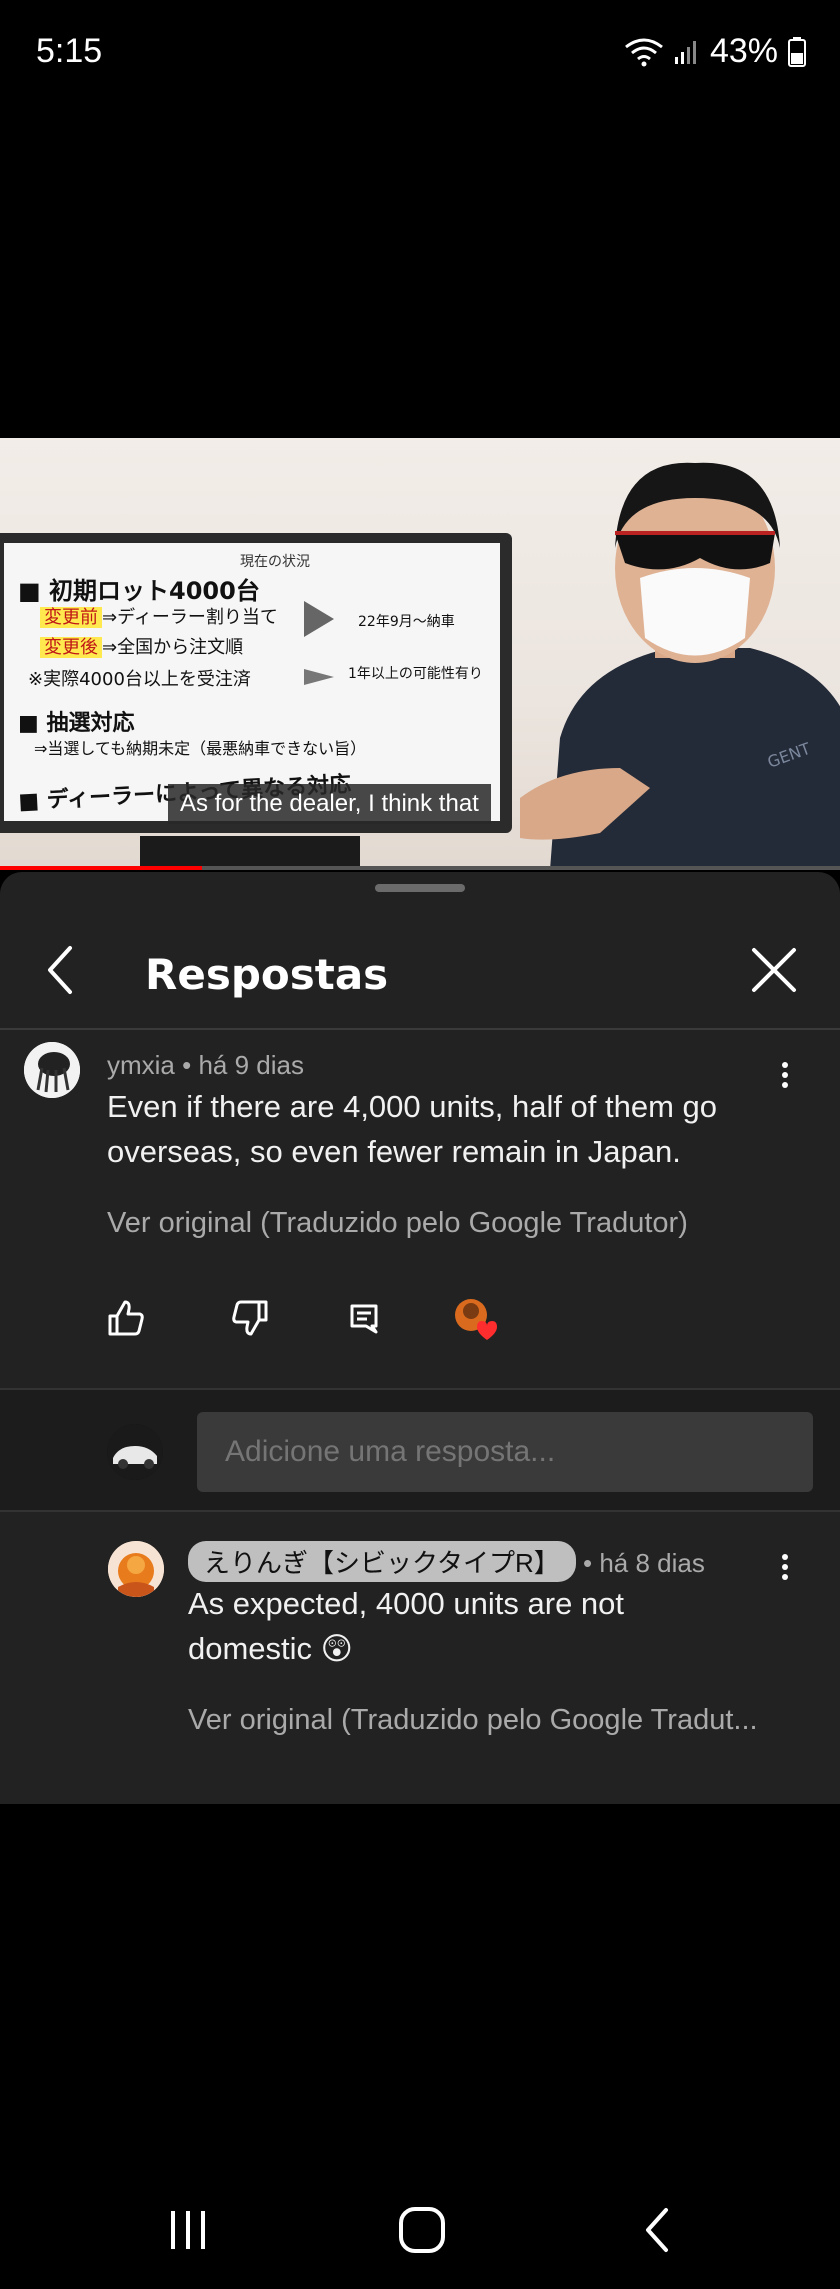 Image resolution: width=840 pixels, height=2289 pixels. Describe the element at coordinates (101, 868) in the screenshot. I see `video-progress-fill` at that location.